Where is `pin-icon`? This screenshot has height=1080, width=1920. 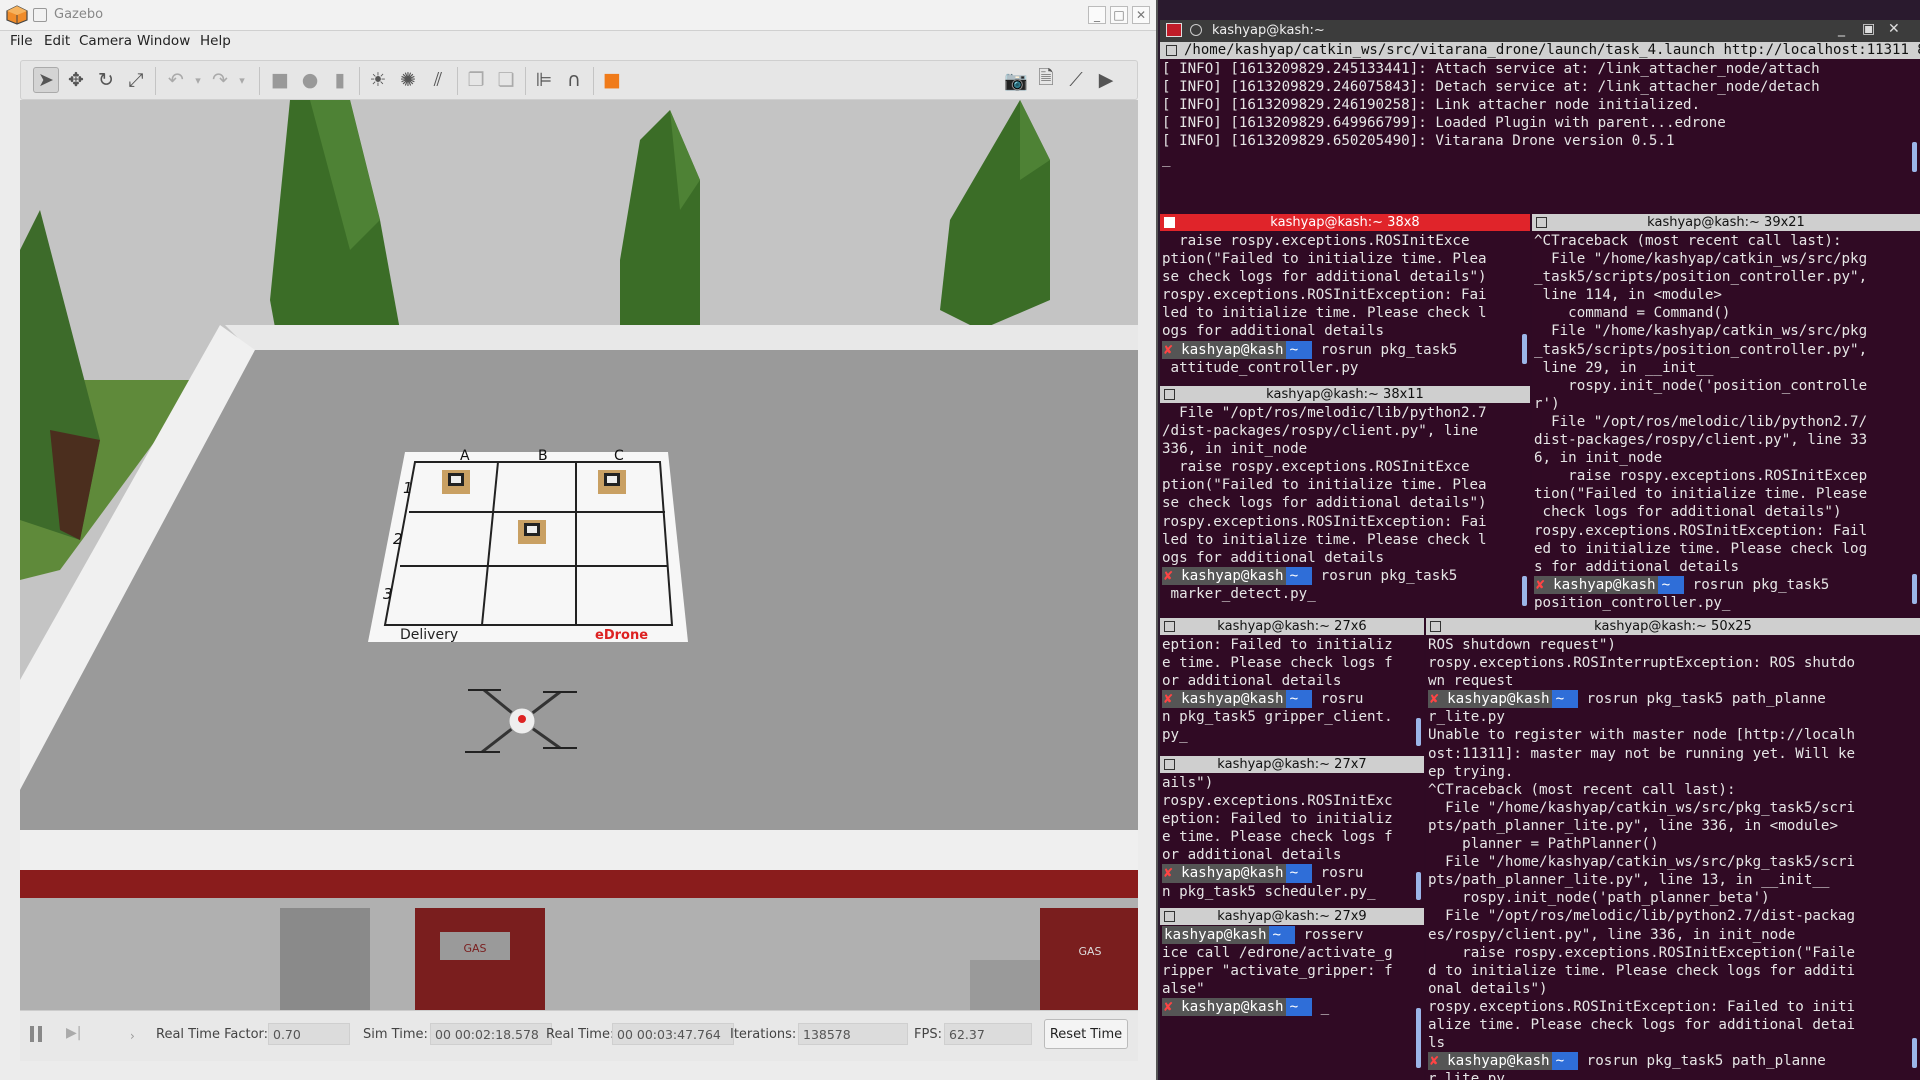
pin-icon is located at coordinates (40, 15).